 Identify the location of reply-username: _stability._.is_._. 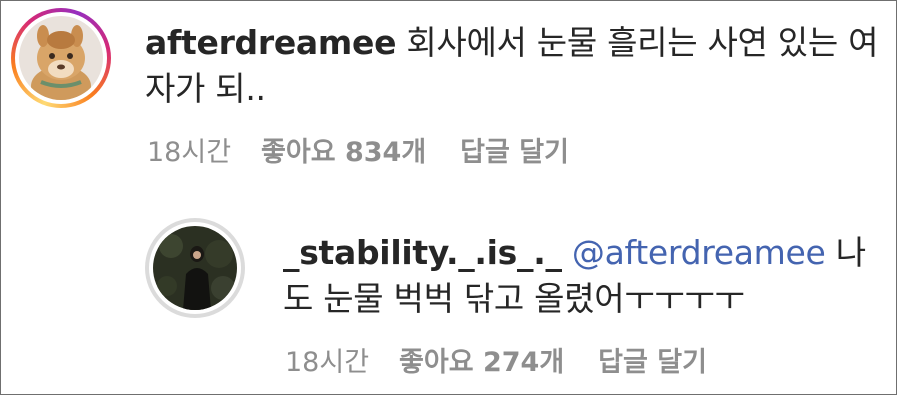
(422, 252).